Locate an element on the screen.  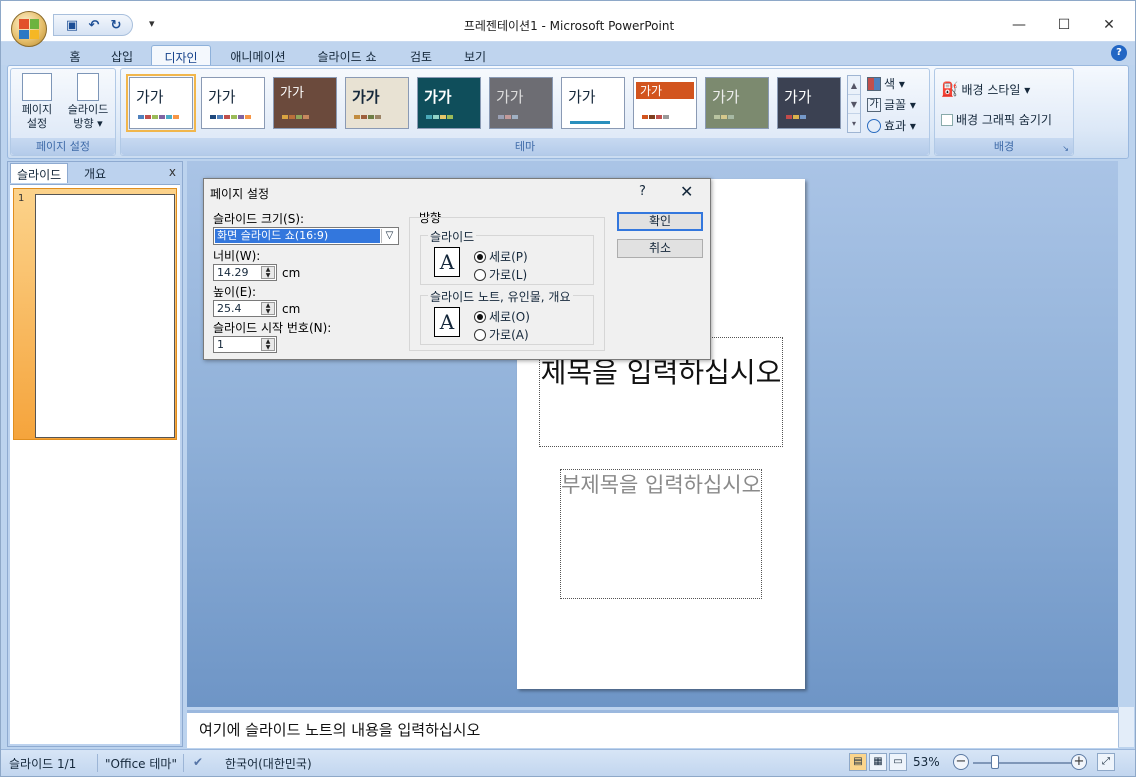
slides-pane: 슬라이드 개요 x 1 is located at coordinates (95, 454).